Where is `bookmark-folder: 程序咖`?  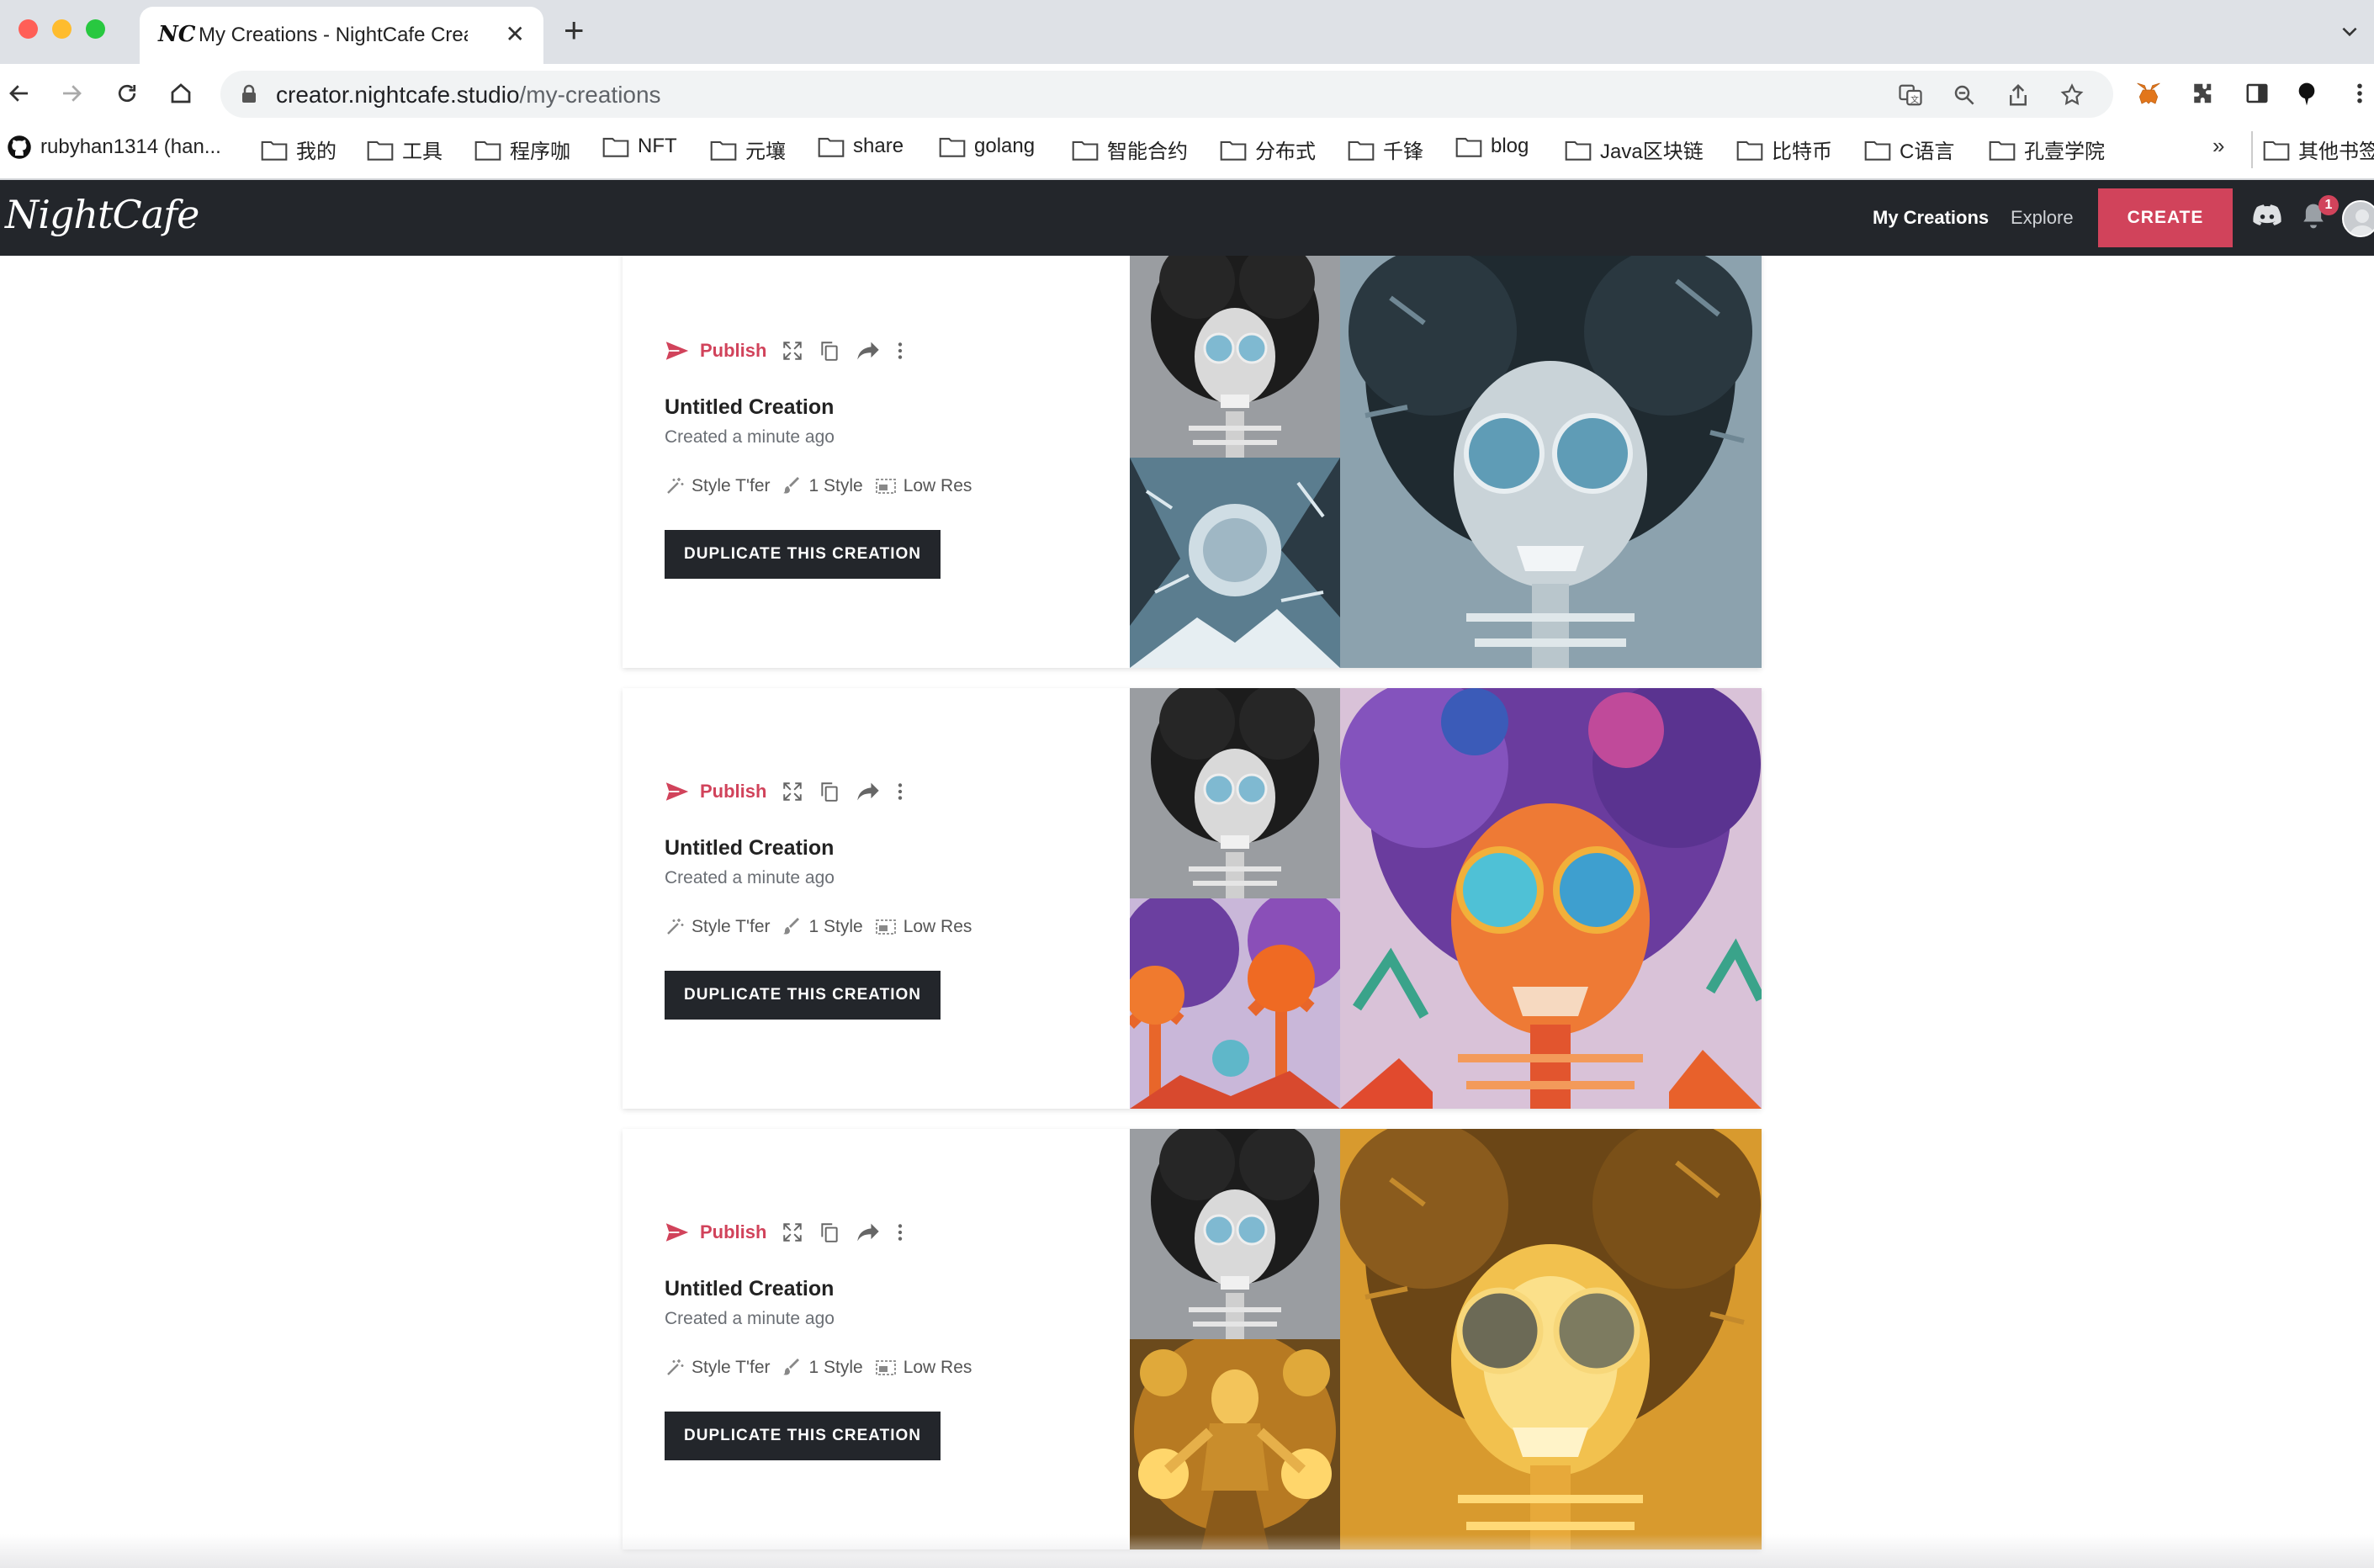
bookmark-folder: 程序咖 is located at coordinates (522, 149).